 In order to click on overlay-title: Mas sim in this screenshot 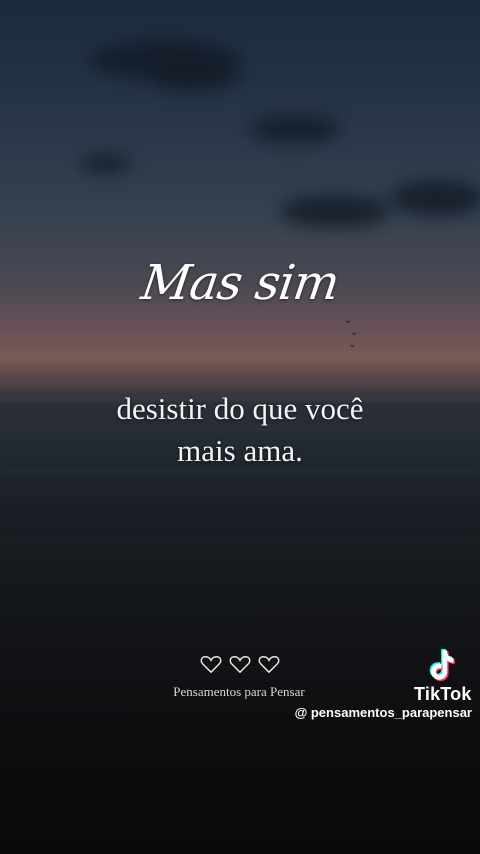, I will do `click(240, 283)`.